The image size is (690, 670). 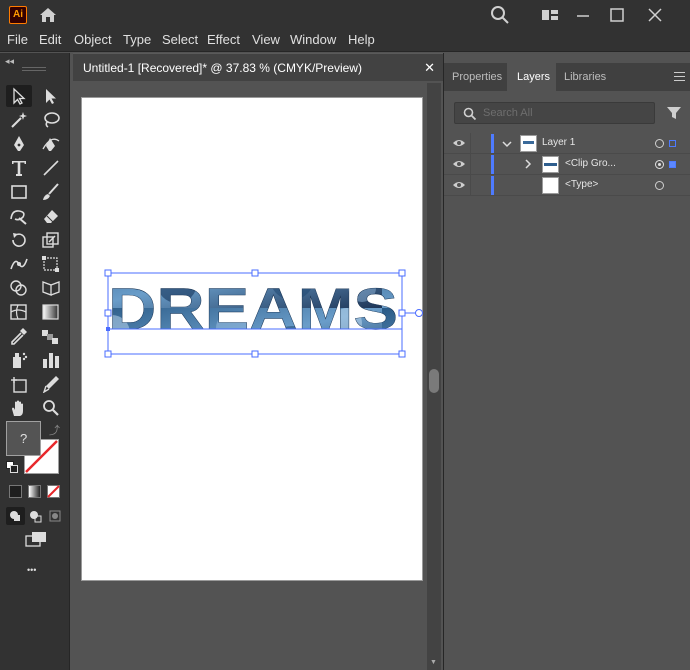 What do you see at coordinates (528, 164) in the screenshot?
I see `expand-group-icon` at bounding box center [528, 164].